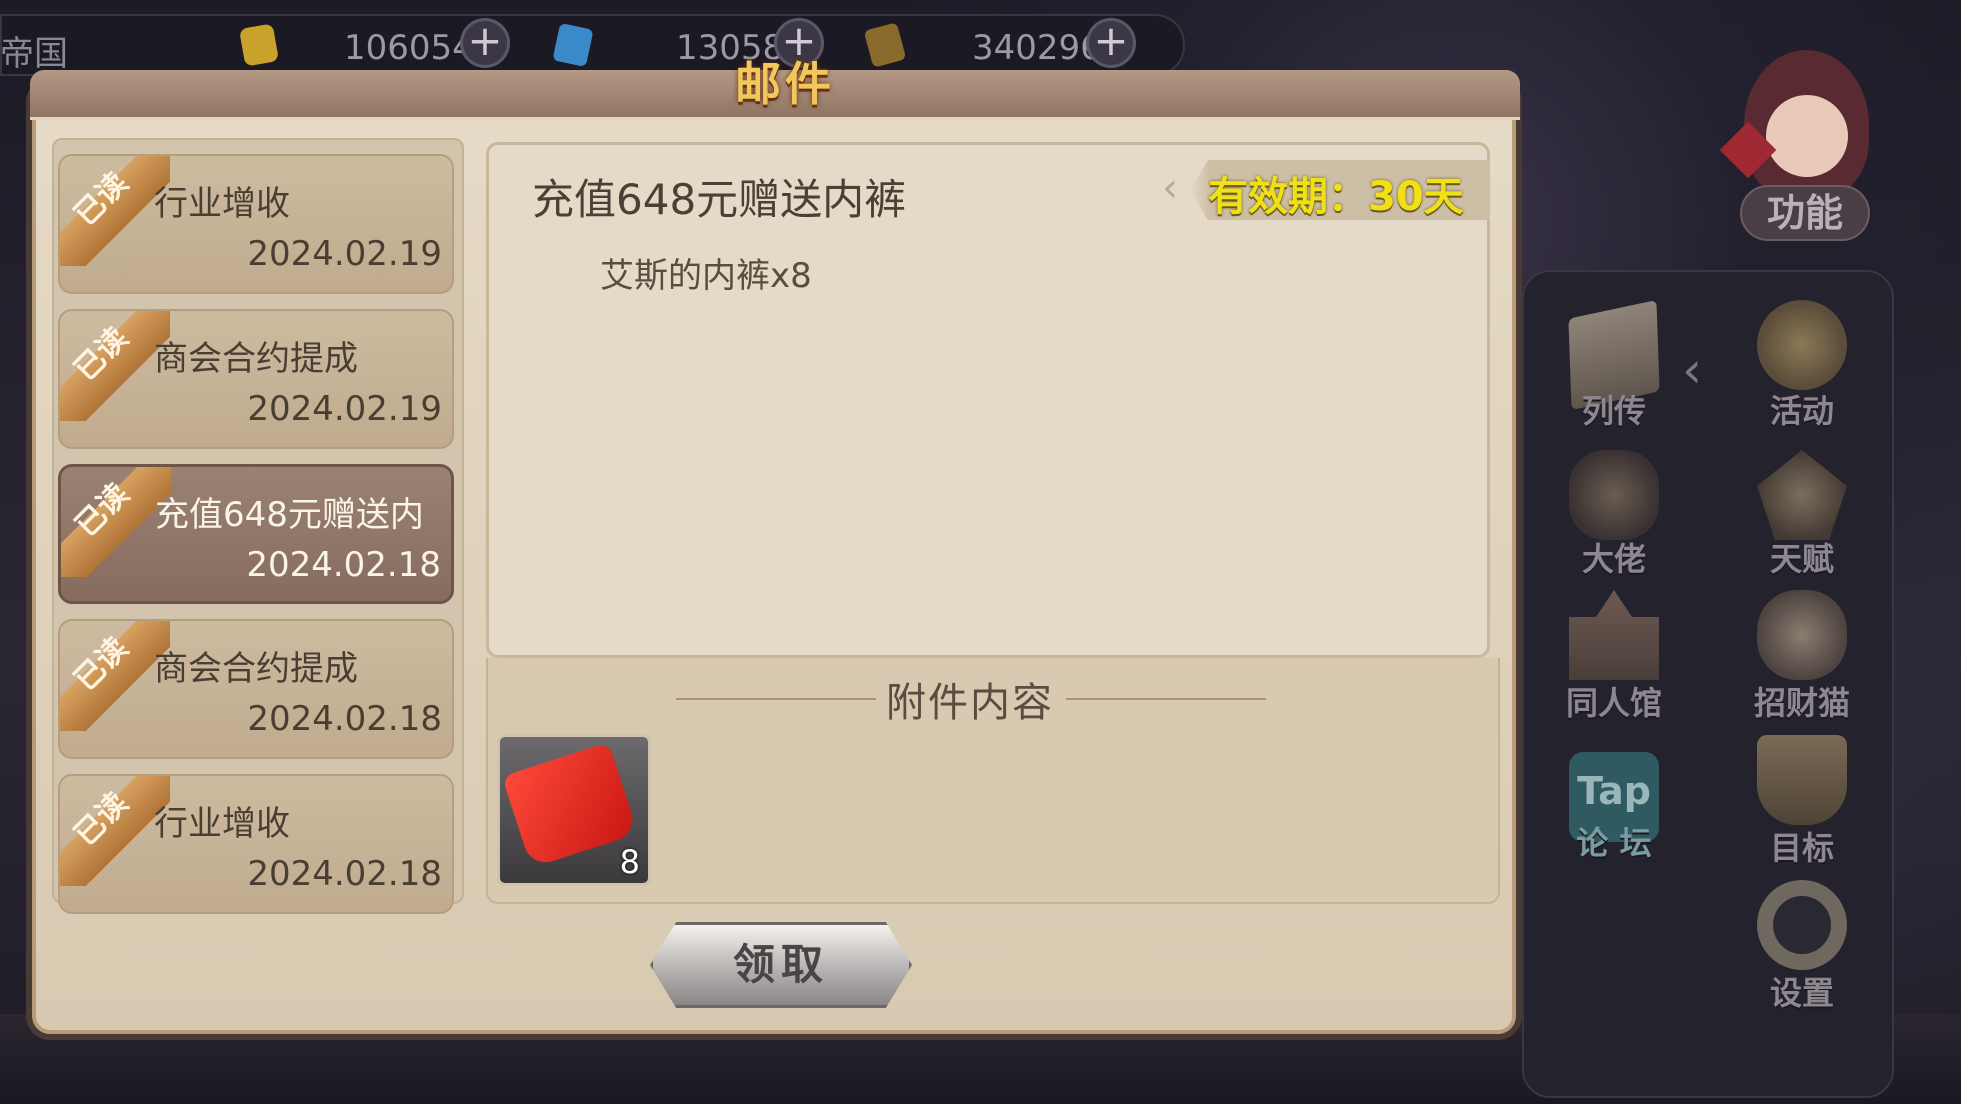 This screenshot has width=1961, height=1104. Describe the element at coordinates (1166, 699) in the screenshot. I see `ornament-right` at that location.